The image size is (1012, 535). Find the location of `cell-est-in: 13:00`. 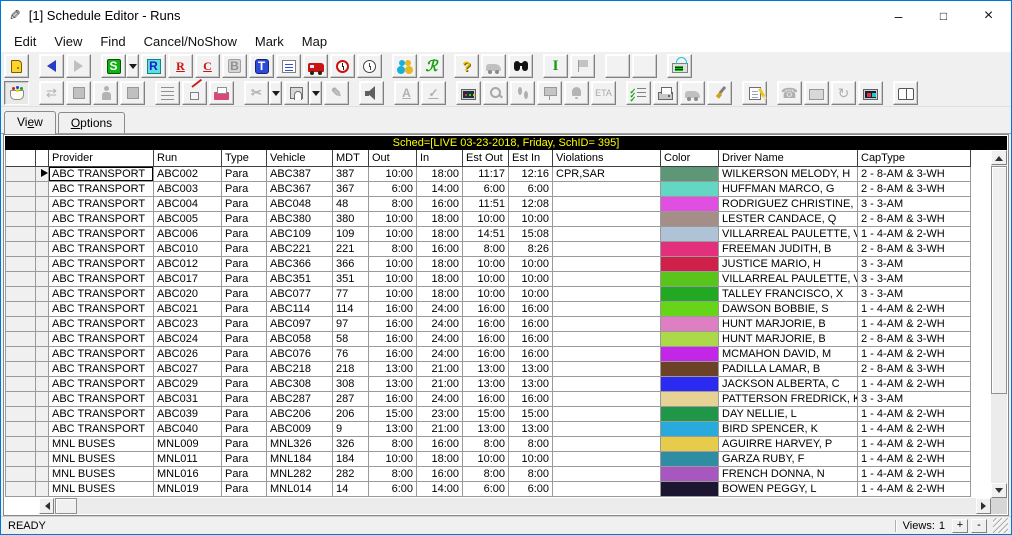

cell-est-in: 13:00 is located at coordinates (531, 369).